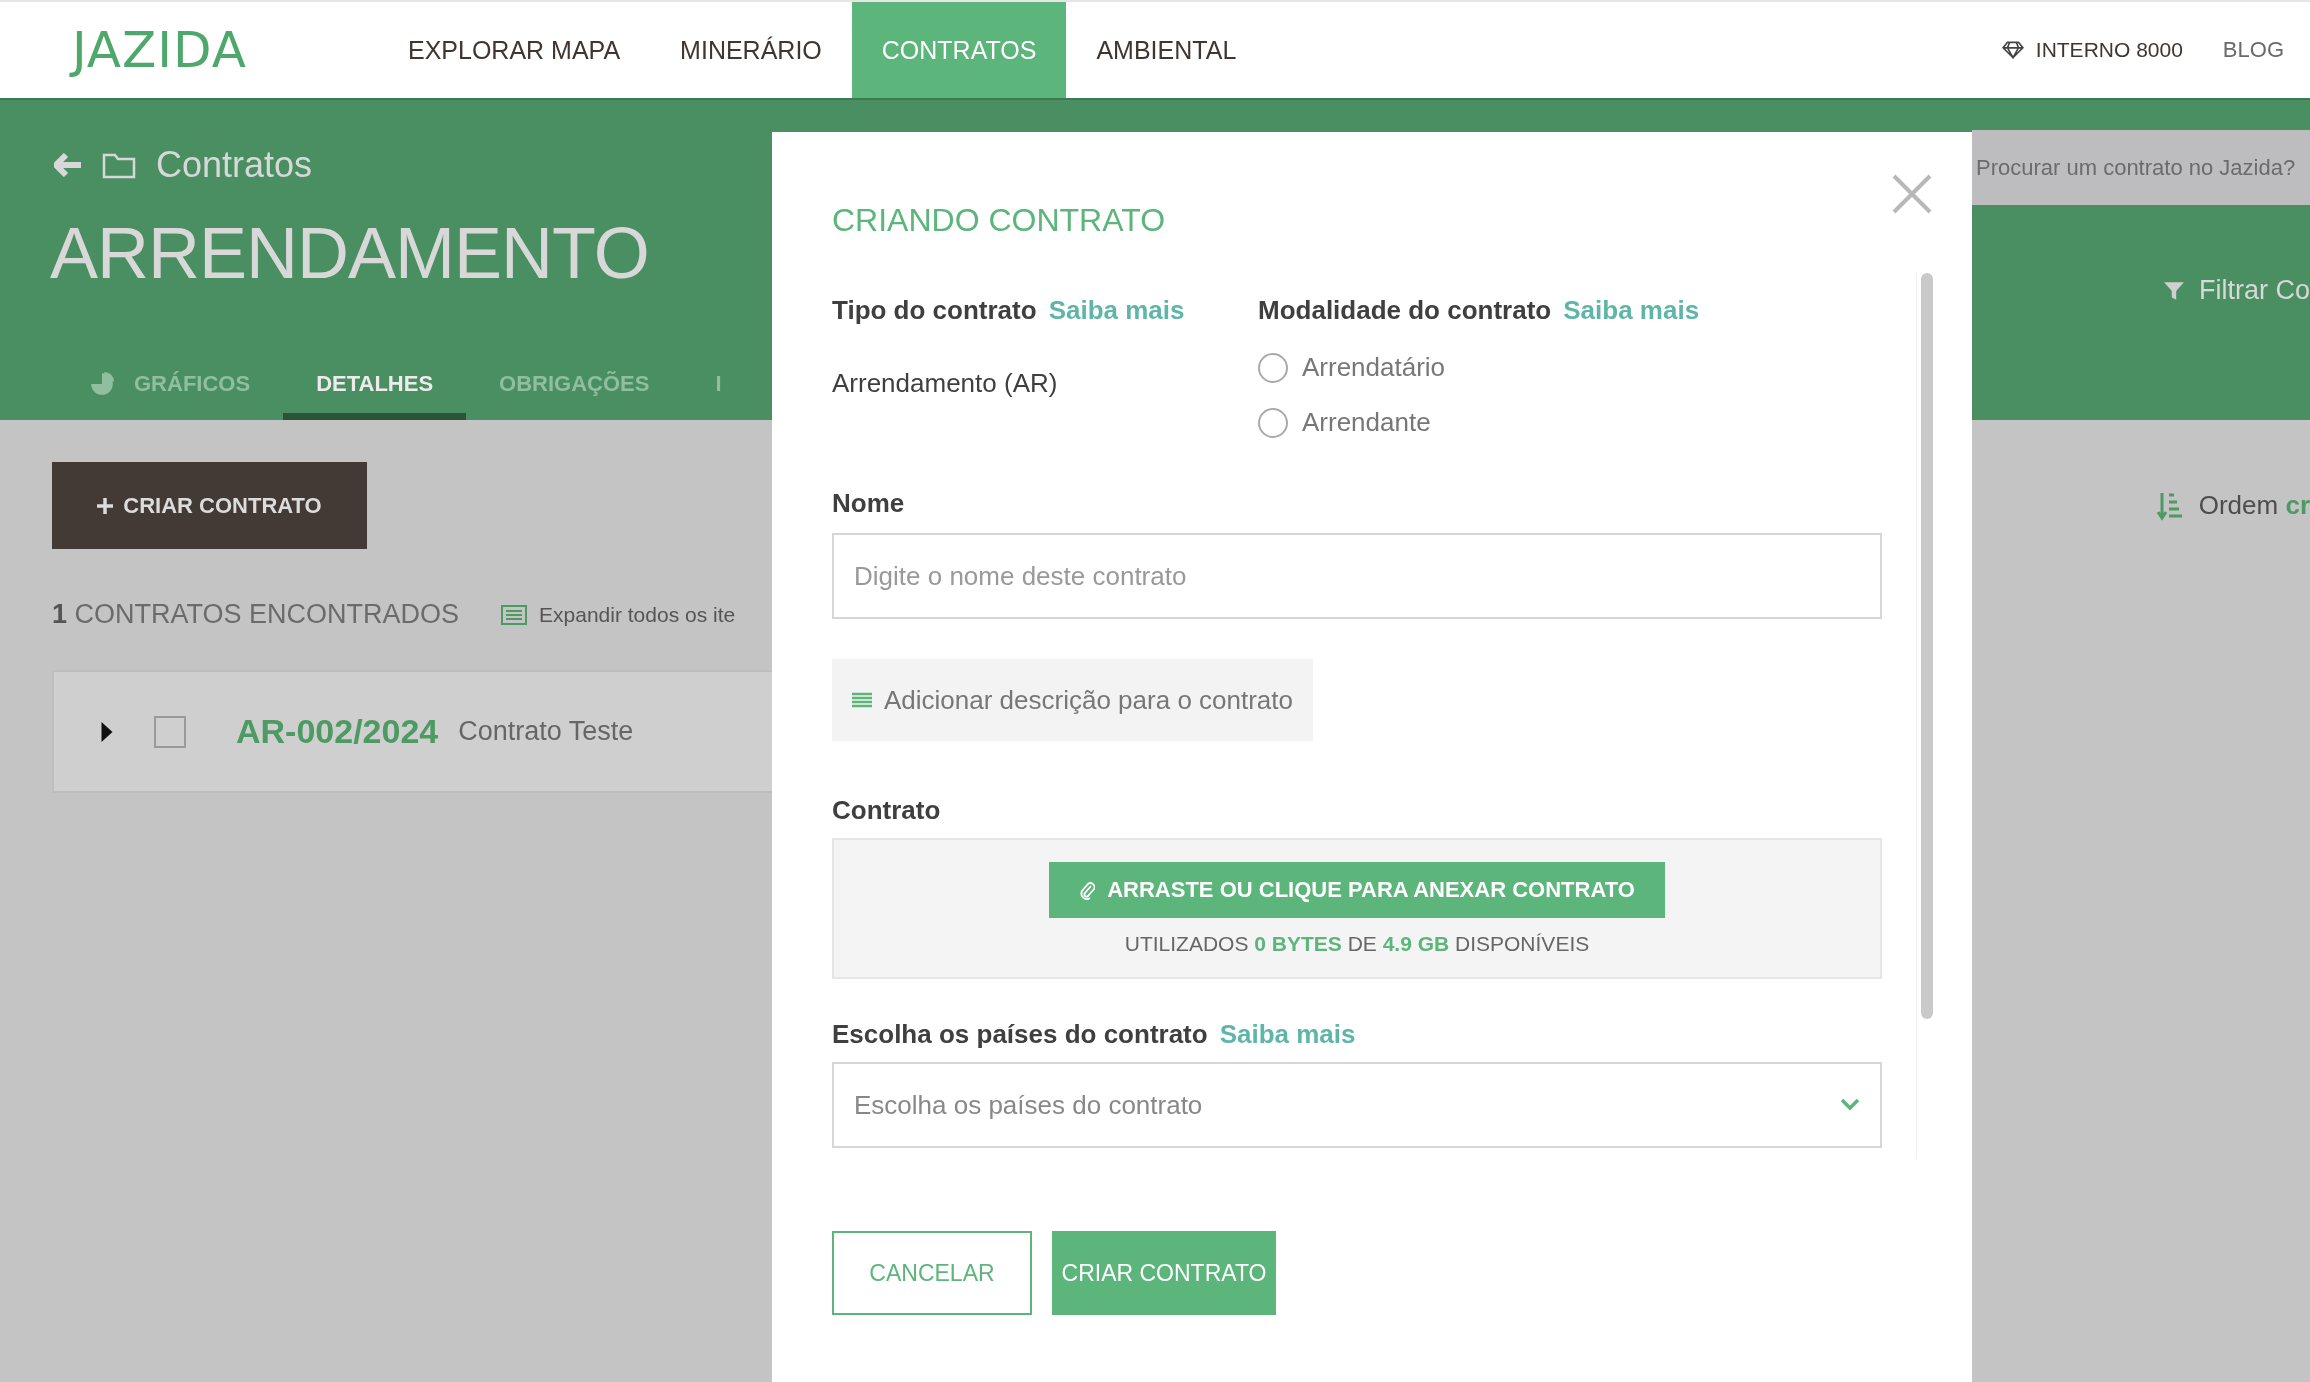 This screenshot has height=1382, width=2310. Describe the element at coordinates (209, 505) in the screenshot. I see `create-contract-button: CRIAR CONTRATO` at that location.